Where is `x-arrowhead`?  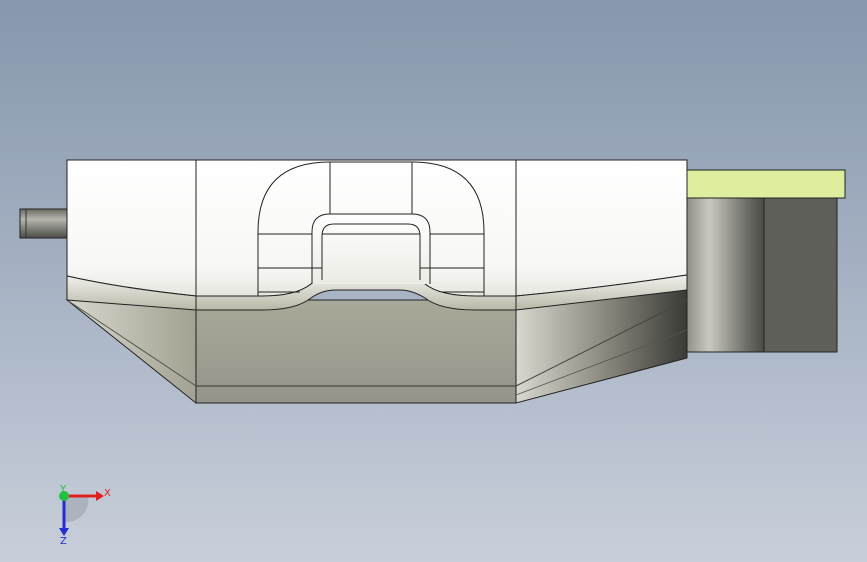 x-arrowhead is located at coordinates (100, 496).